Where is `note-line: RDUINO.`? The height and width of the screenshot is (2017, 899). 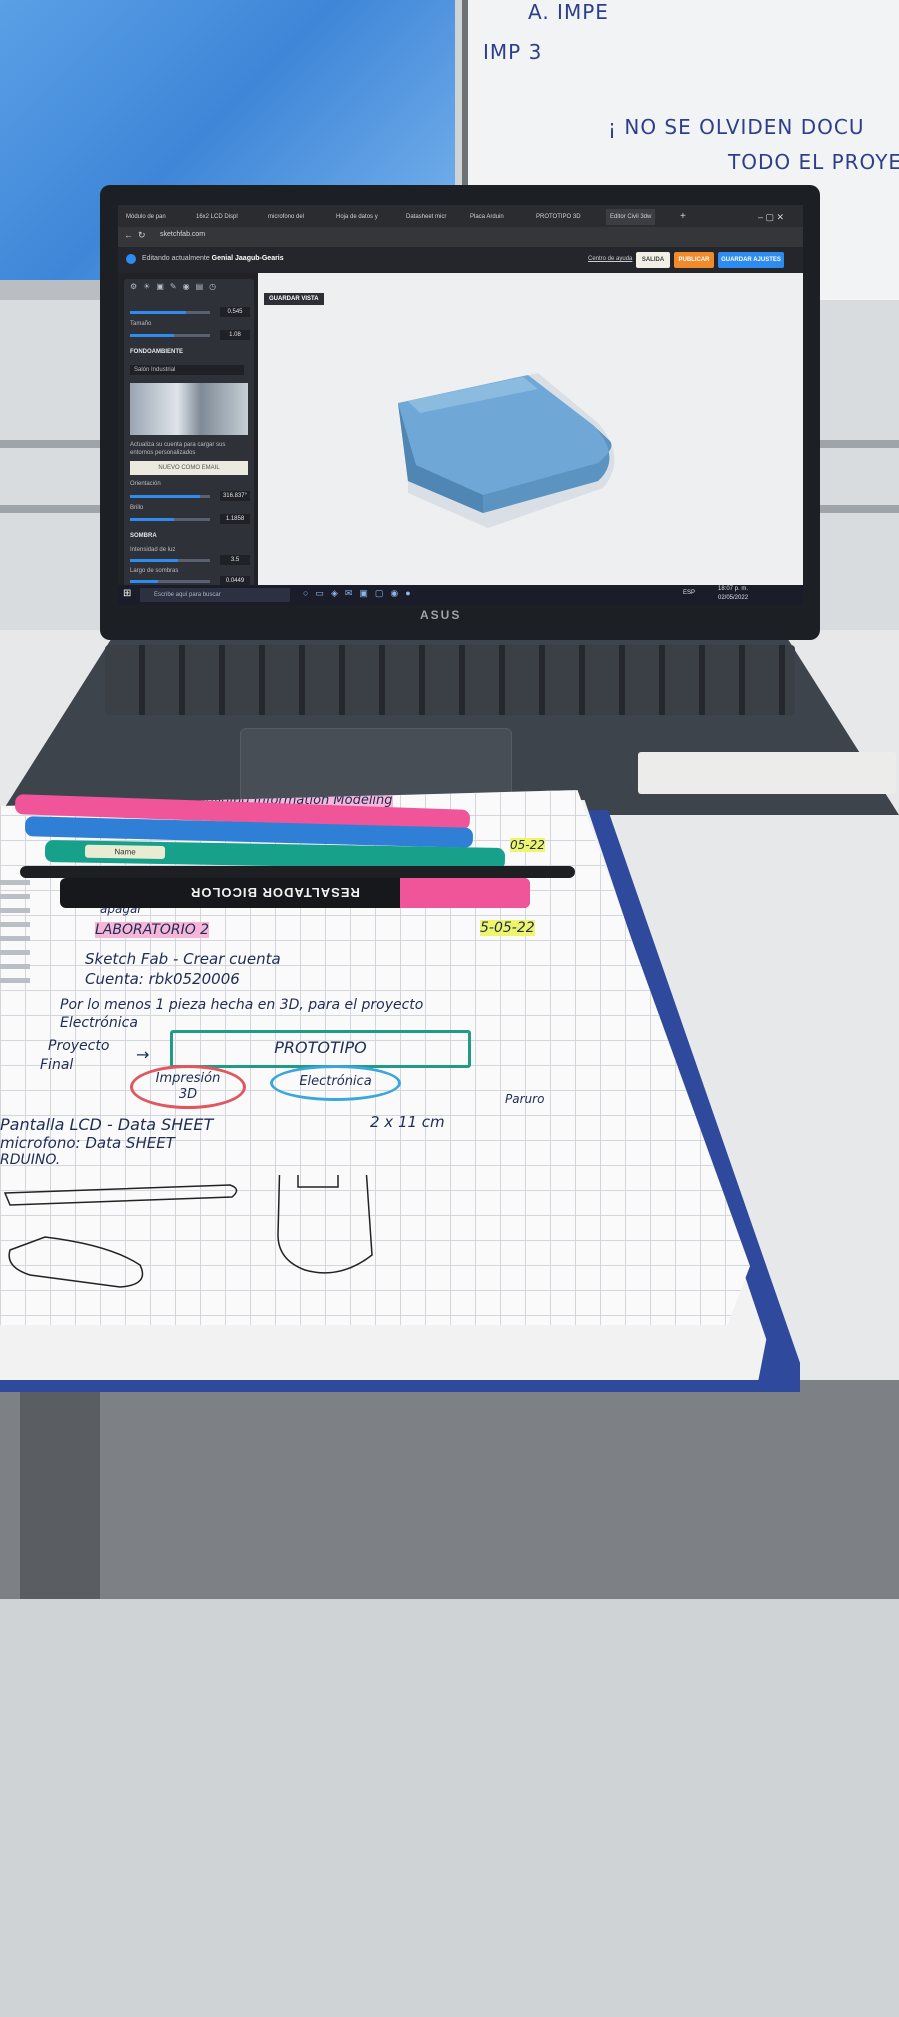 note-line: RDUINO. is located at coordinates (30, 1160).